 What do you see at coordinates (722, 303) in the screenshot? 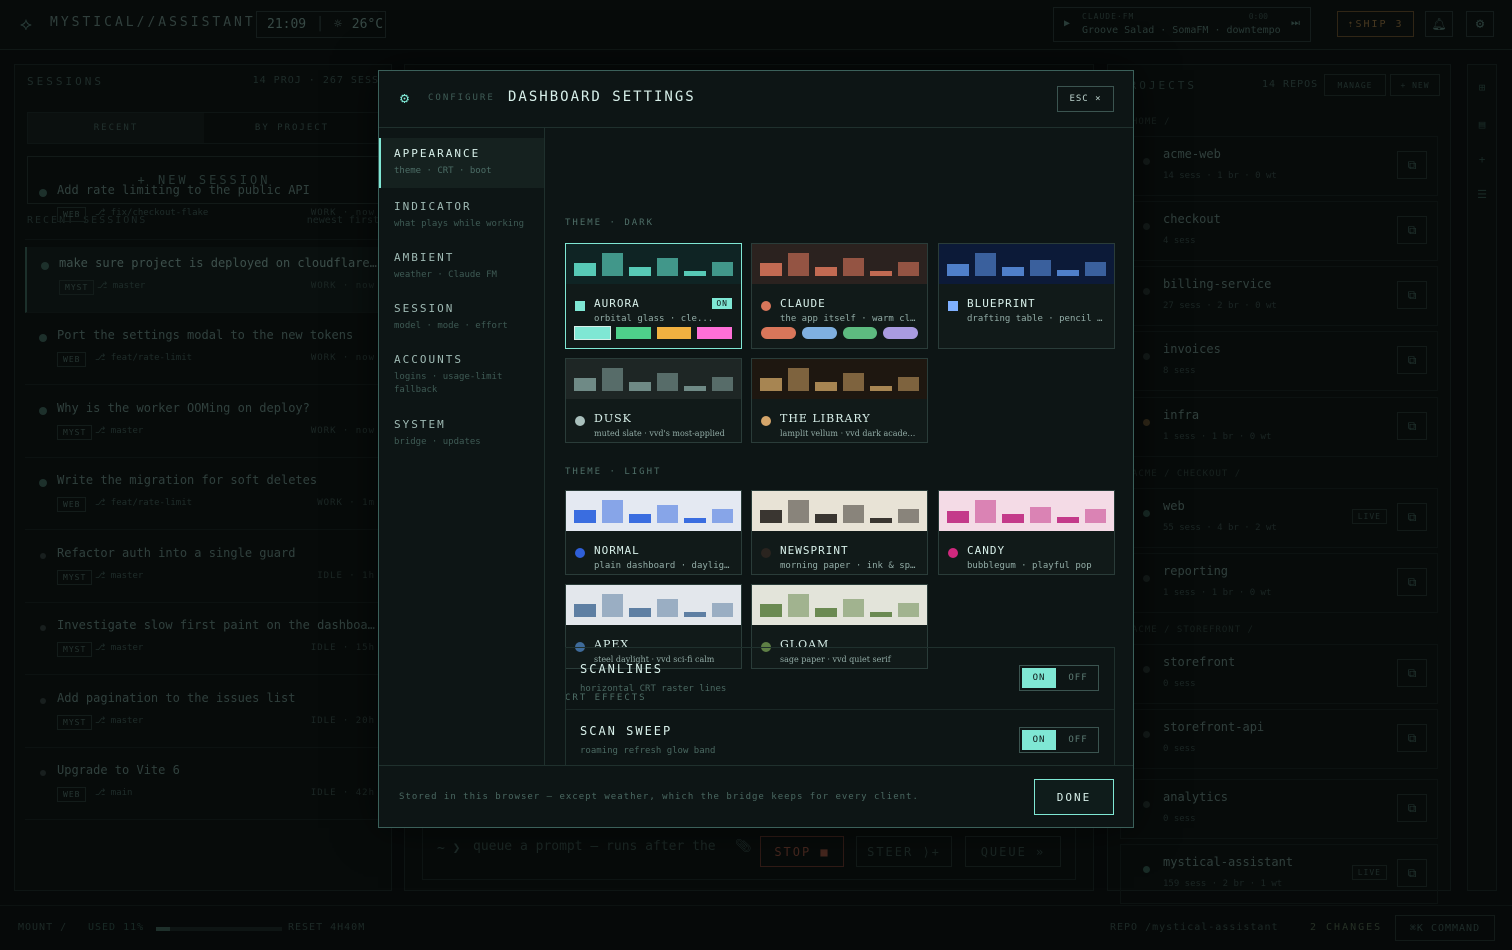
I see `active-badge: ON` at bounding box center [722, 303].